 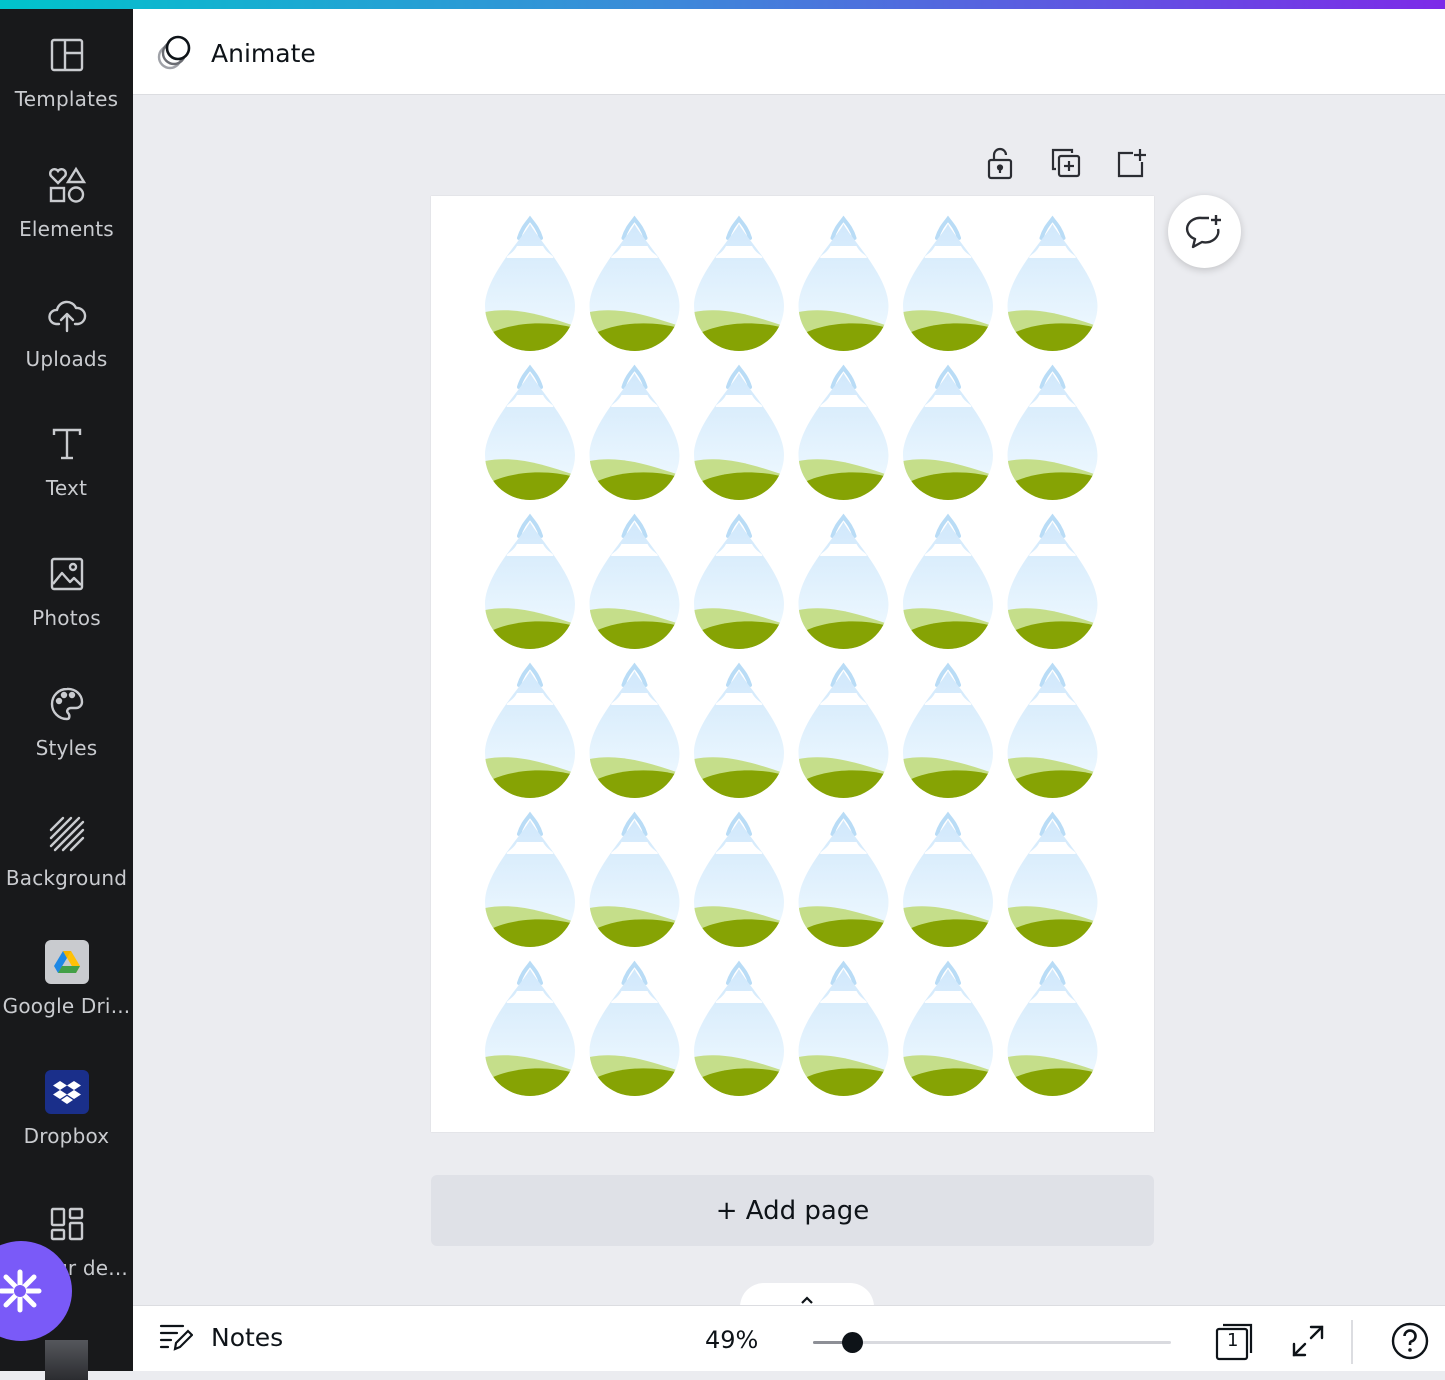 I want to click on sidebar-item-text: Text, so click(x=66, y=458).